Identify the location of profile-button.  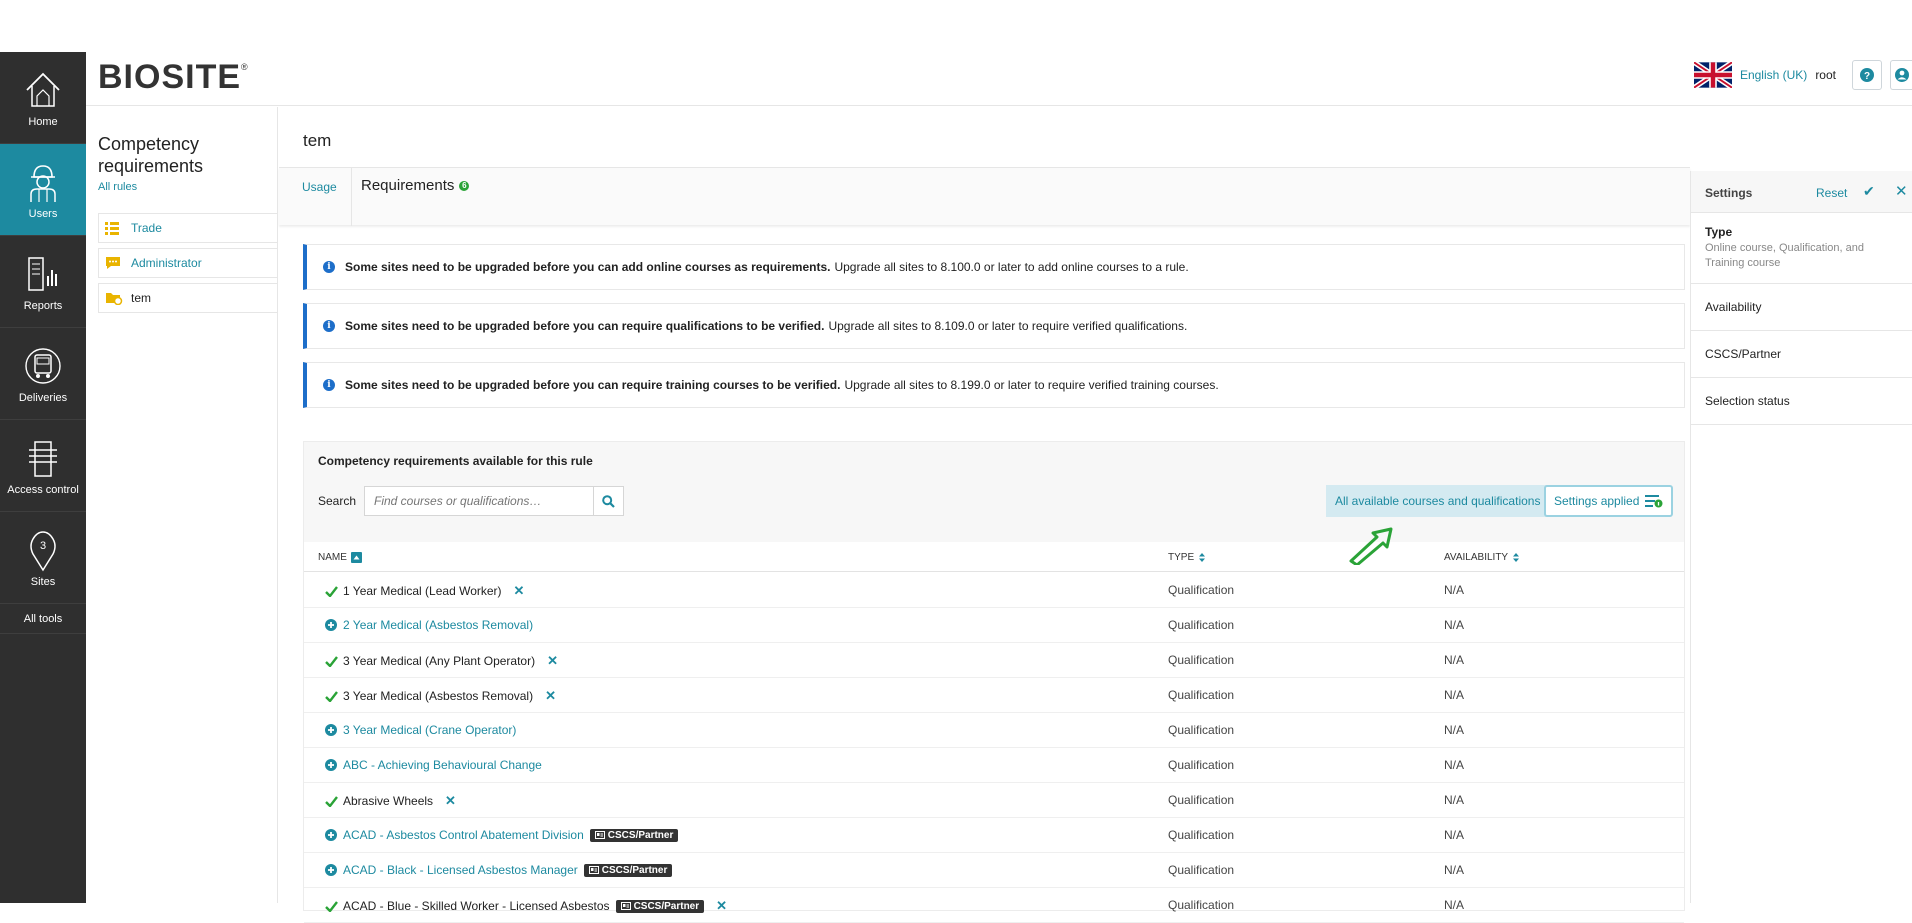
(1901, 75).